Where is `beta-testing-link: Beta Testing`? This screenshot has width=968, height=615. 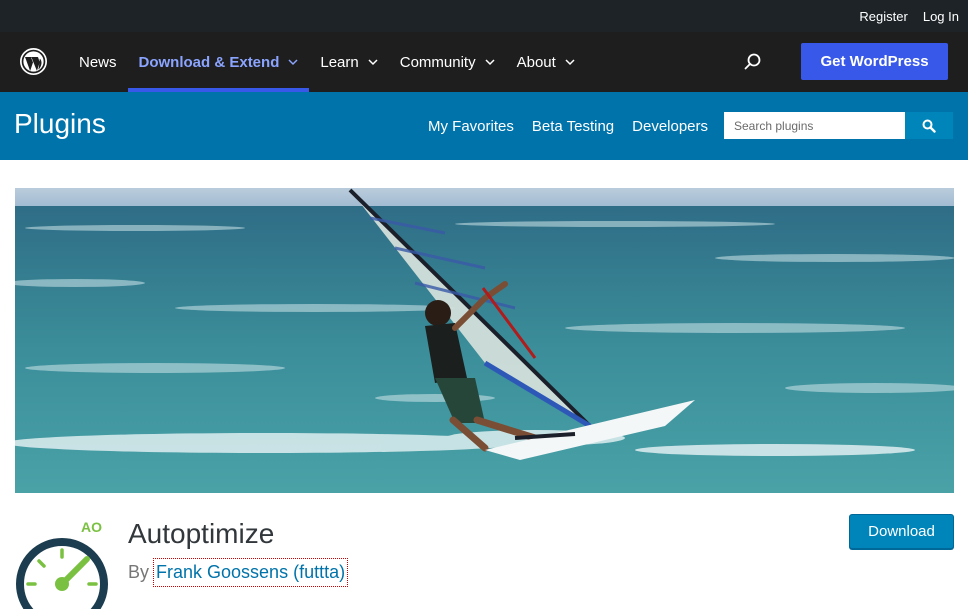
beta-testing-link: Beta Testing is located at coordinates (573, 126).